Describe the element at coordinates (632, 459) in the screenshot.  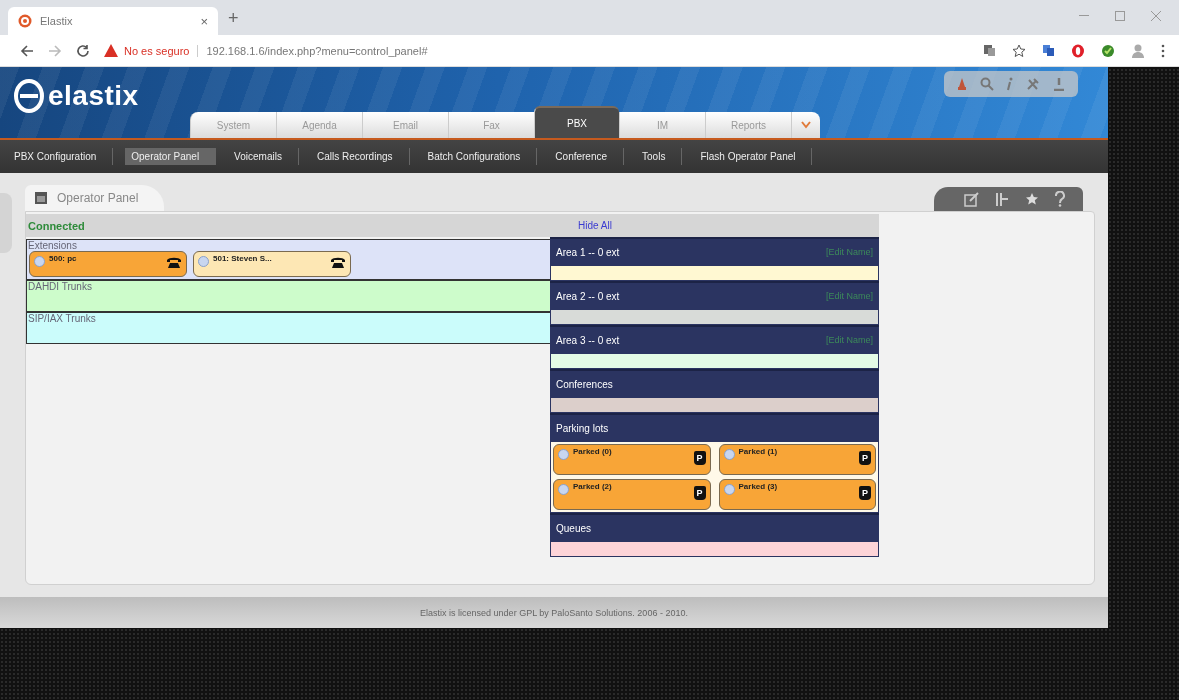
I see `parking-slot: Parked (0) P` at that location.